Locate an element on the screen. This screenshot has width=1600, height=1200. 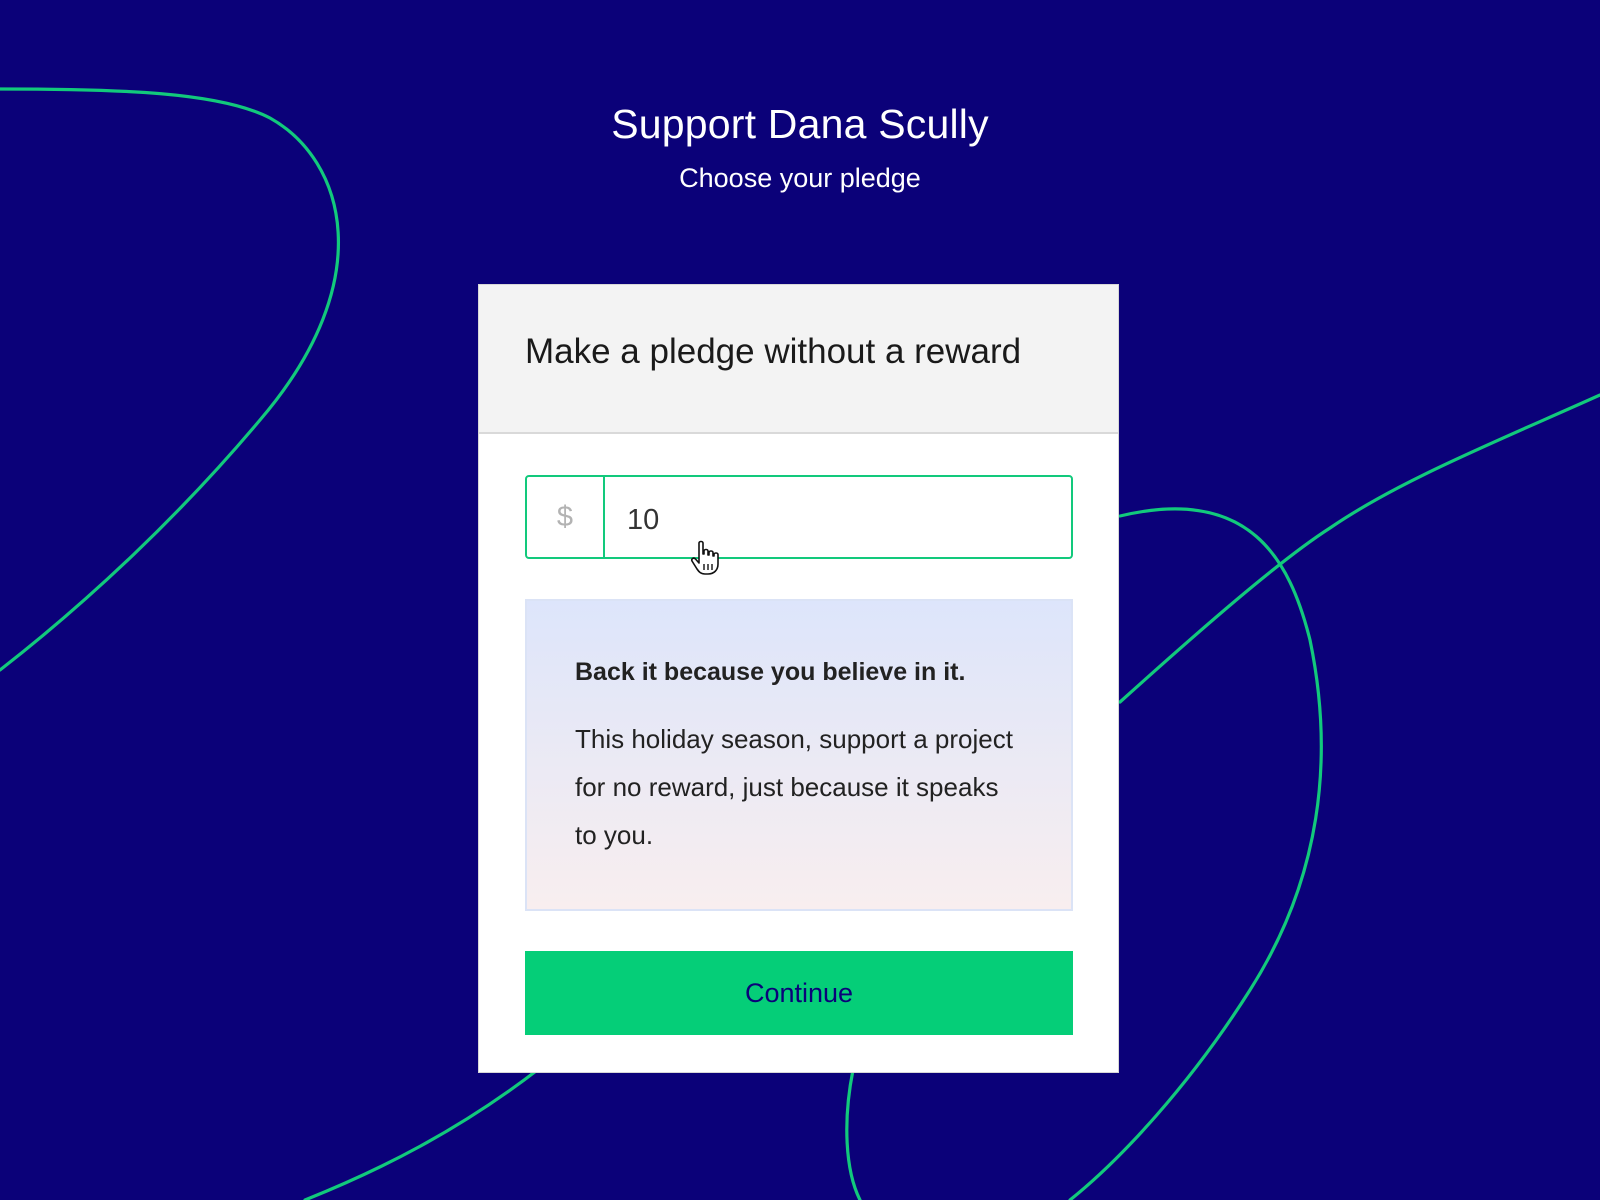
currency-symbol: $ is located at coordinates (566, 517).